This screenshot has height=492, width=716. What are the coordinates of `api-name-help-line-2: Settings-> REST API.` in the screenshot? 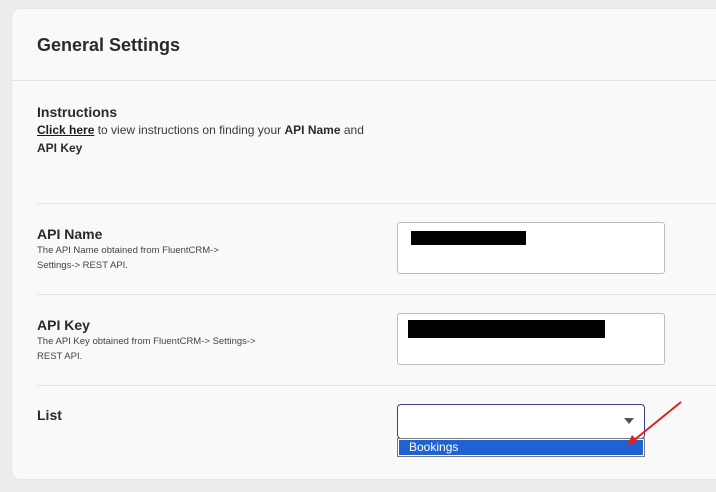 It's located at (82, 265).